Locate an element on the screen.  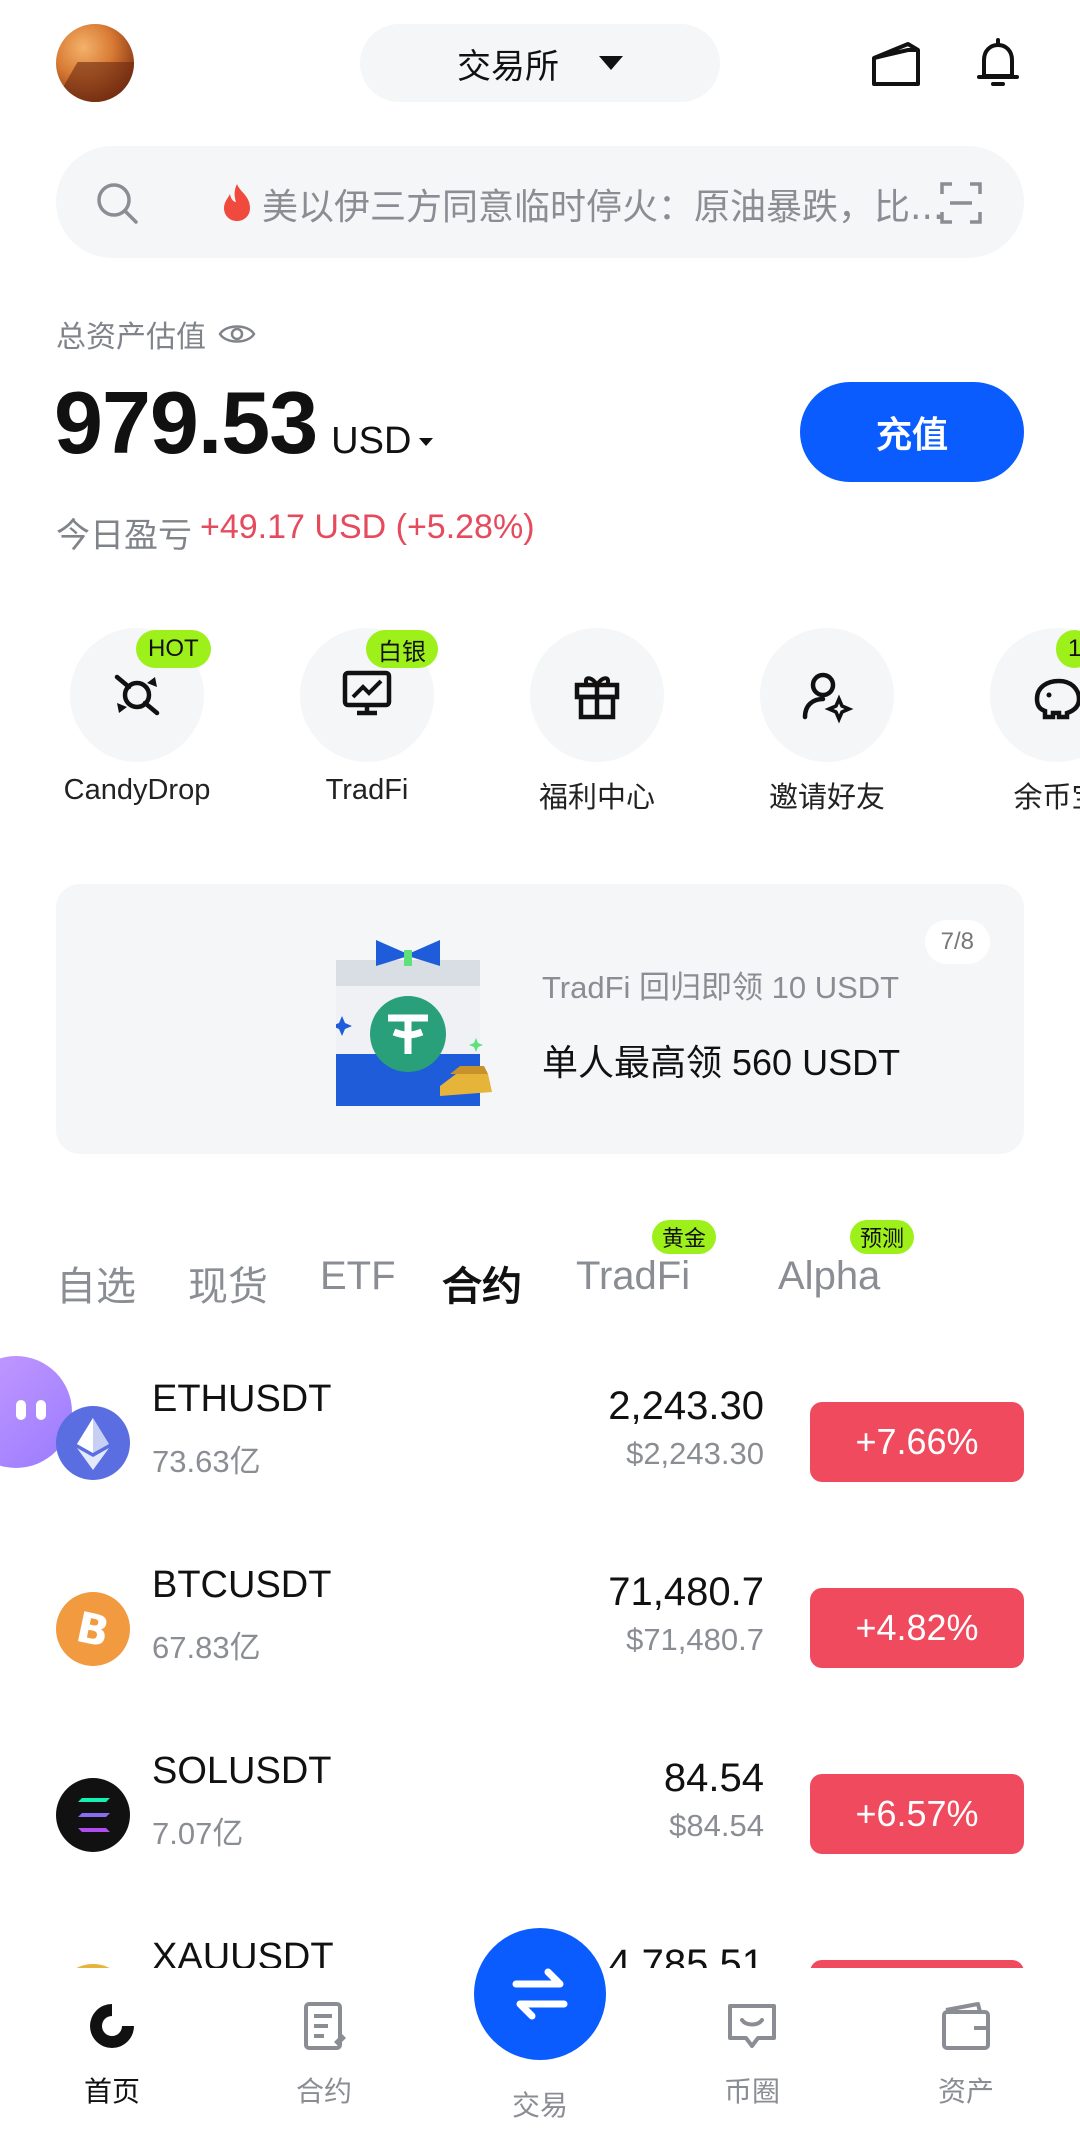
promo-banner: 7/8 TradFi 回归即领 10 USDT 单人最高领 560 USDT is located at coordinates (540, 1019).